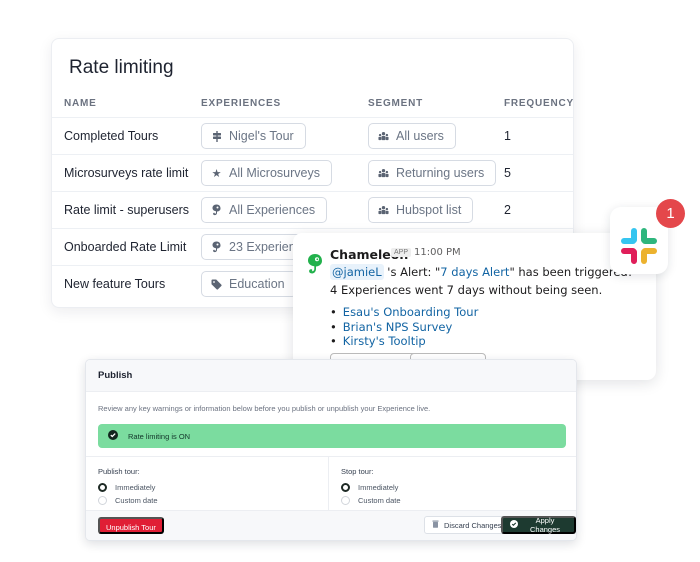 This screenshot has width=700, height=562. What do you see at coordinates (412, 272) in the screenshot?
I see `alert-prefix-text: 's Alert: "` at bounding box center [412, 272].